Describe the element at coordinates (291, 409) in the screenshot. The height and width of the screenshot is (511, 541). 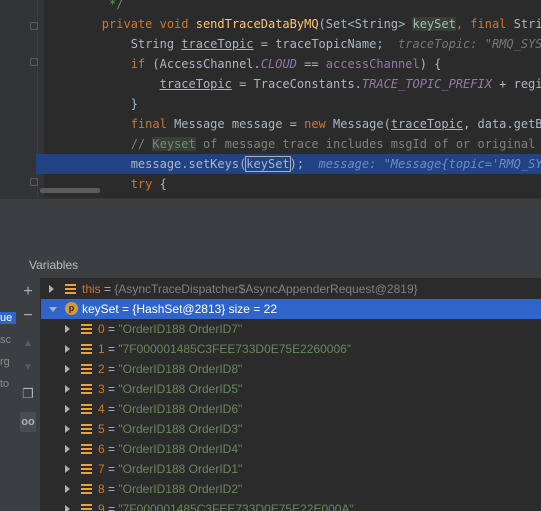
I see `variable-child-row: 4 = "OrderID188 OrderID6"` at that location.